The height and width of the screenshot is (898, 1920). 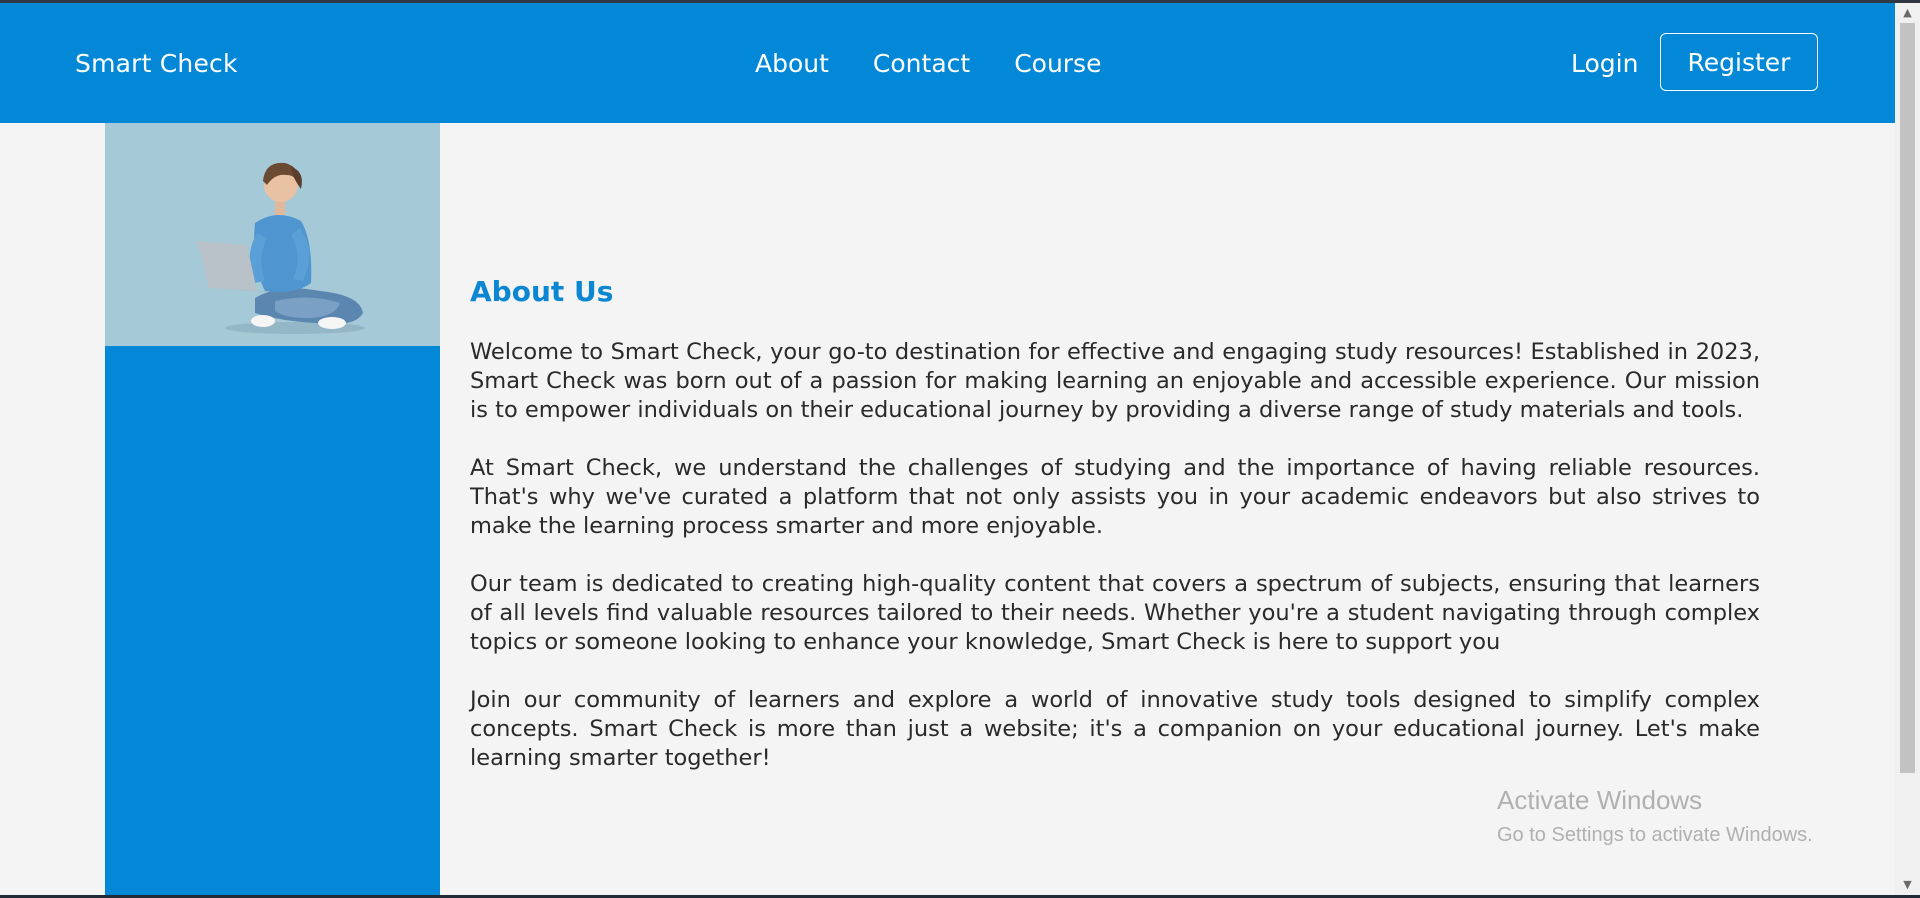 I want to click on vertical-scrollbar: ▲ ▼, so click(x=1907, y=449).